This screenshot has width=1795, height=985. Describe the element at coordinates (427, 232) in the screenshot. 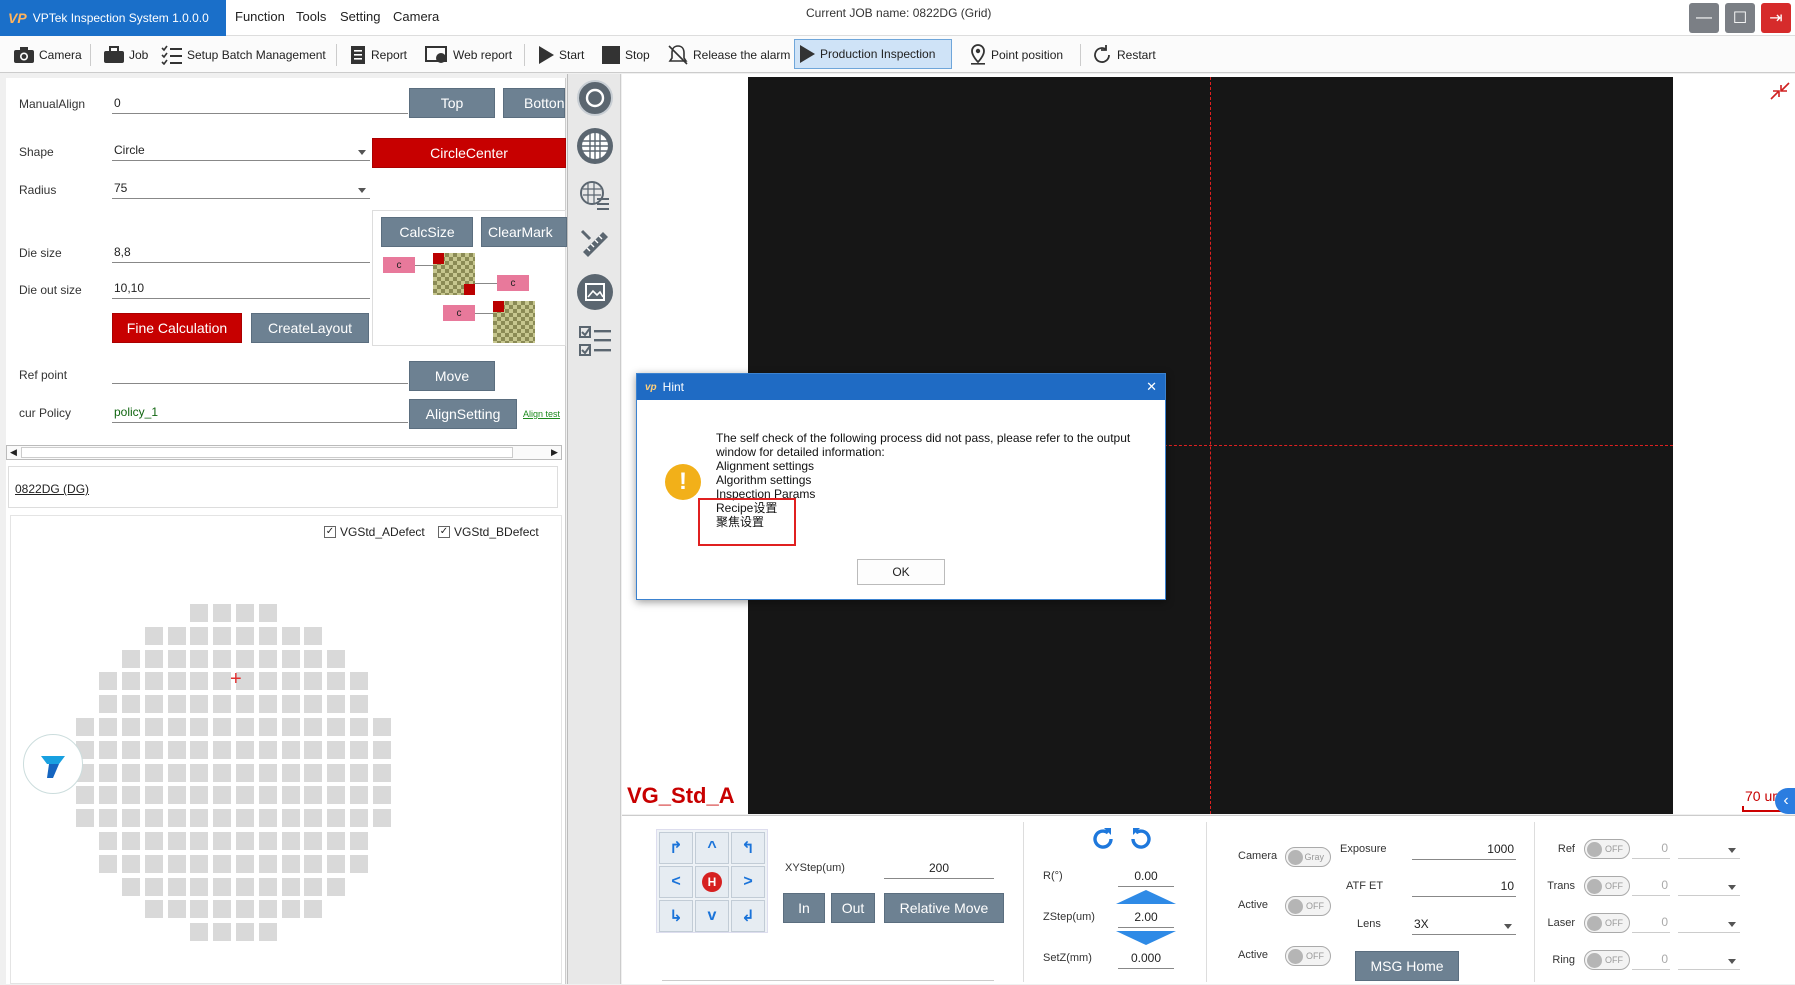

I see `calc-size-button: CalcSize` at that location.